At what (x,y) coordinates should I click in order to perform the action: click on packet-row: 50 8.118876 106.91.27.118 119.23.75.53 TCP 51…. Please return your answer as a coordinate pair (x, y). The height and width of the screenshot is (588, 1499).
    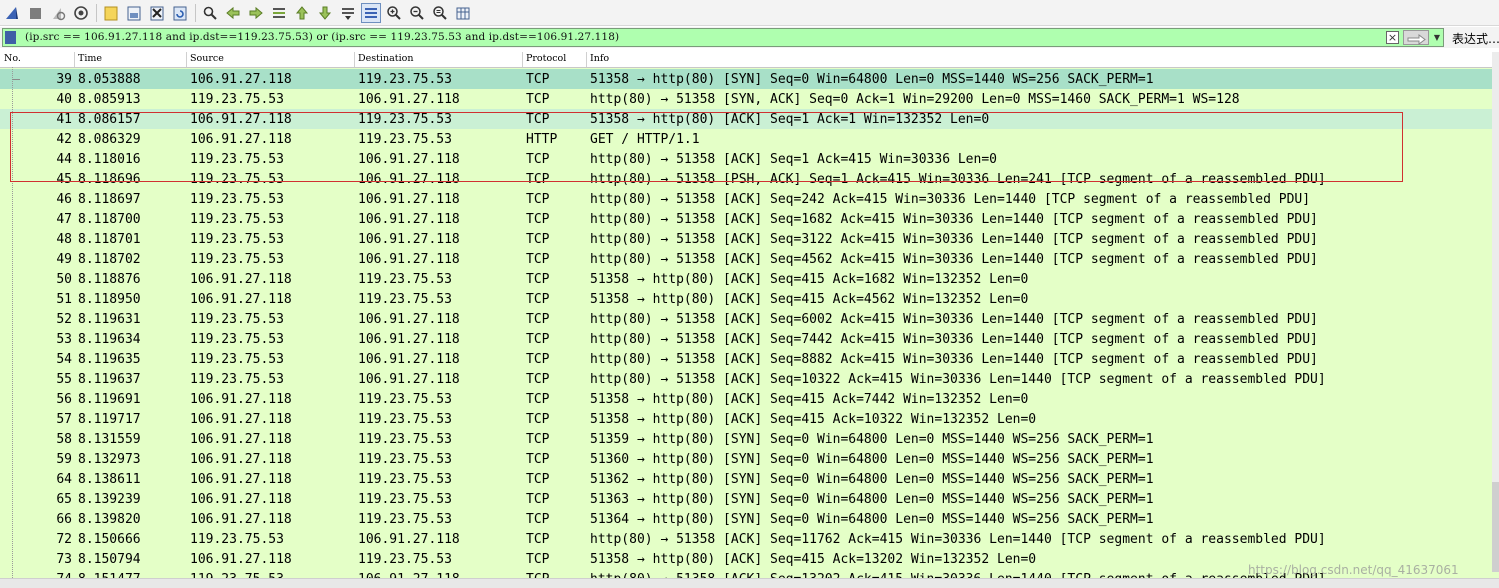
    Looking at the image, I should click on (749, 279).